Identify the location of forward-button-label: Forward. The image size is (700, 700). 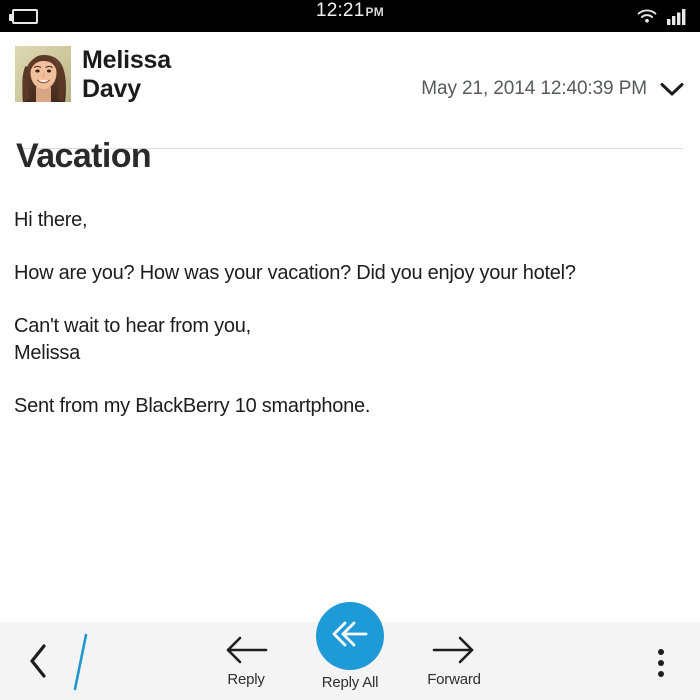
(454, 679).